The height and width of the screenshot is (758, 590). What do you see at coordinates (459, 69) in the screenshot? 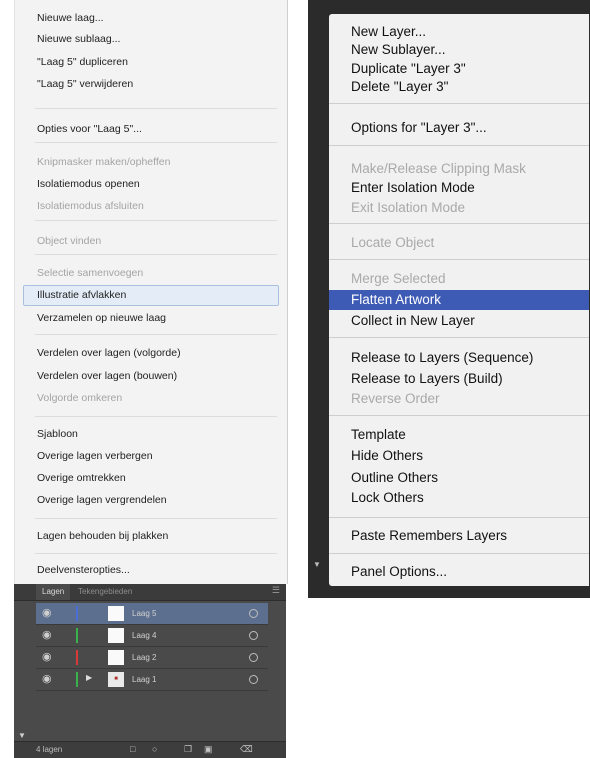
I see `menu-item-duplicate-layer: Duplicate "Layer 3"` at bounding box center [459, 69].